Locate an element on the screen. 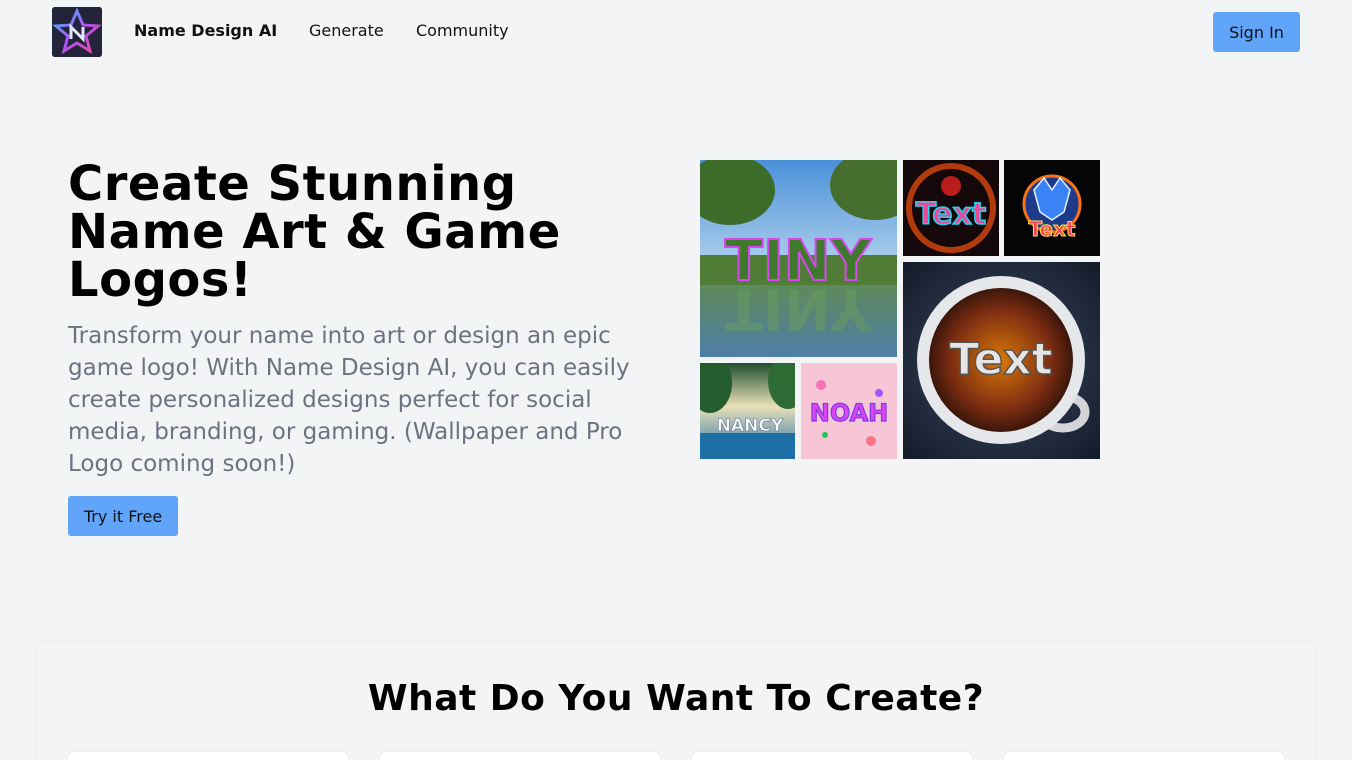 The height and width of the screenshot is (760, 1352). brand-name: Name Design AI is located at coordinates (205, 30).